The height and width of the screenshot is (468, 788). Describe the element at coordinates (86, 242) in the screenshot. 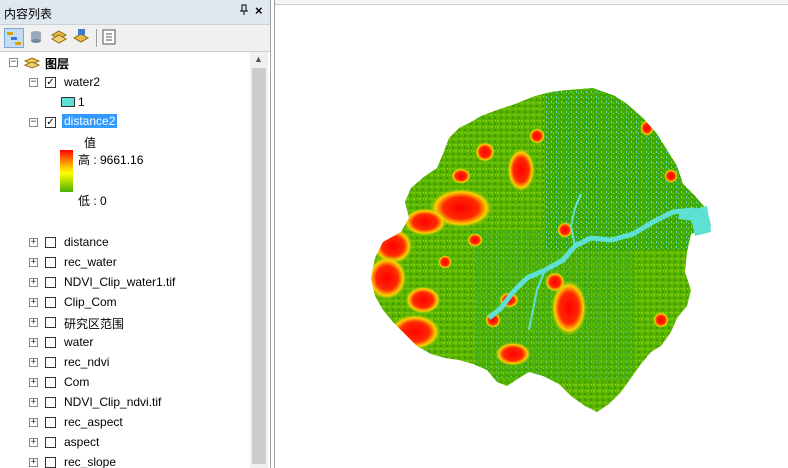

I see `layer-label: distance` at that location.